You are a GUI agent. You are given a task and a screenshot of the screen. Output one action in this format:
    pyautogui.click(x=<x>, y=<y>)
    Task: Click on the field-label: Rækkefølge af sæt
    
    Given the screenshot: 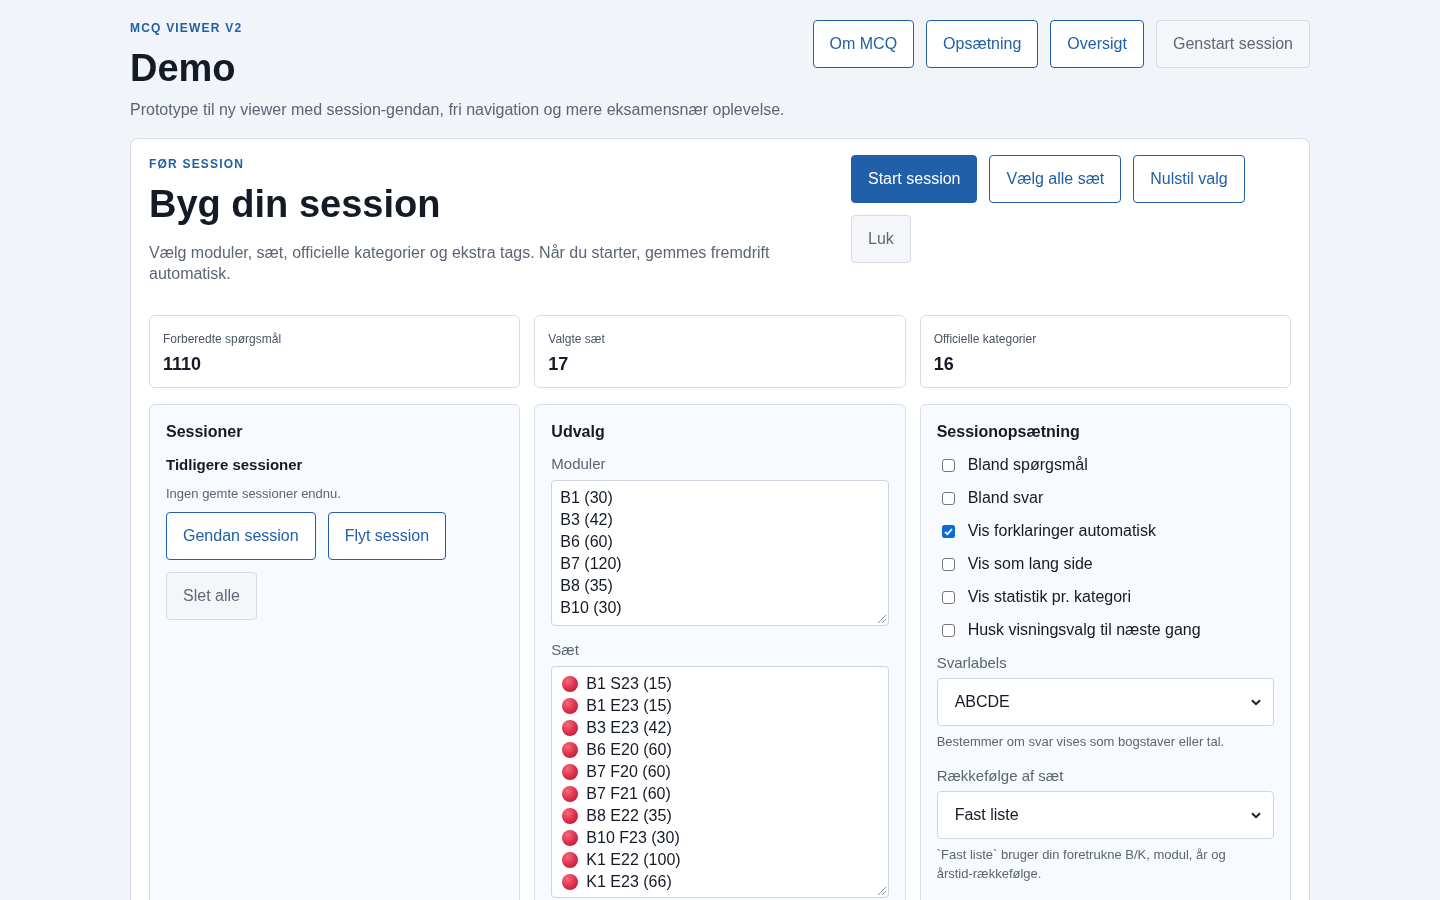 What is the action you would take?
    pyautogui.click(x=1000, y=776)
    